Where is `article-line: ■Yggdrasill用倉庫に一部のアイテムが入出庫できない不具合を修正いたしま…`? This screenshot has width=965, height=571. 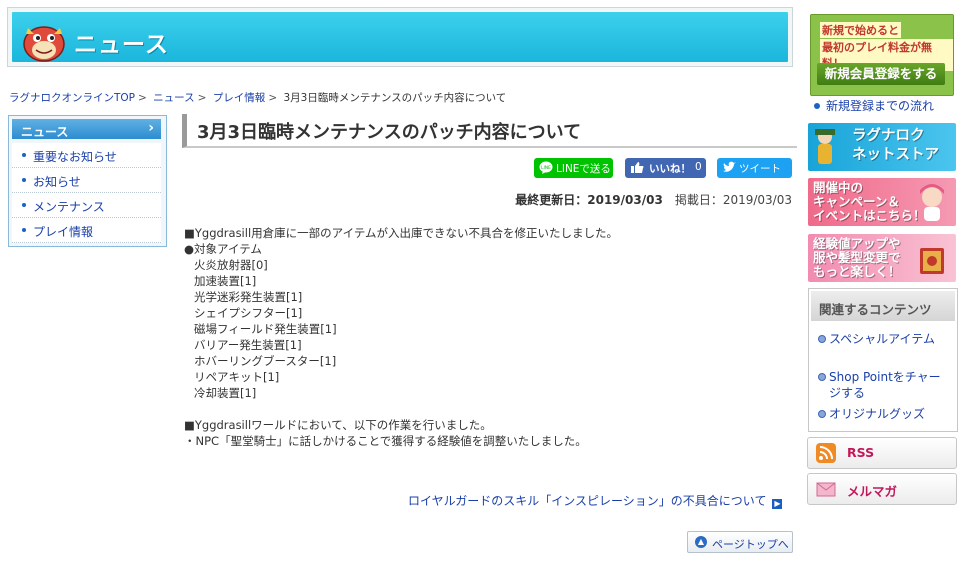 article-line: ■Yggdrasill用倉庫に一部のアイテムが入出庫できない不具合を修正いたしま… is located at coordinates (401, 233).